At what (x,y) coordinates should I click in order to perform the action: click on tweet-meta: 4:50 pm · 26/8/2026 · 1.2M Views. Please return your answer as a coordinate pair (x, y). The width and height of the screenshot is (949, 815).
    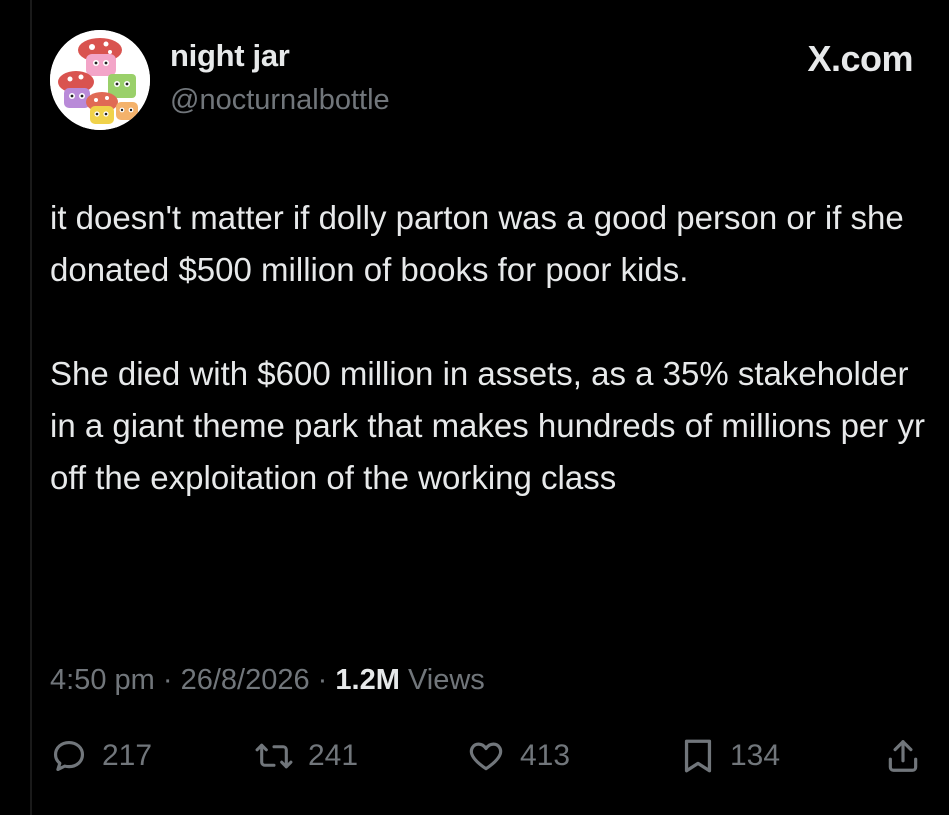
    Looking at the image, I should click on (267, 680).